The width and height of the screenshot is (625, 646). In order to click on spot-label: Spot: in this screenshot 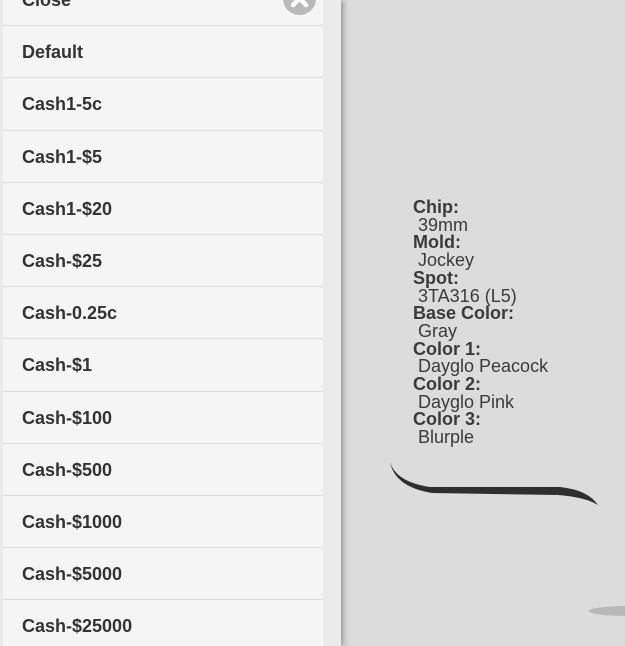, I will do `click(436, 277)`.